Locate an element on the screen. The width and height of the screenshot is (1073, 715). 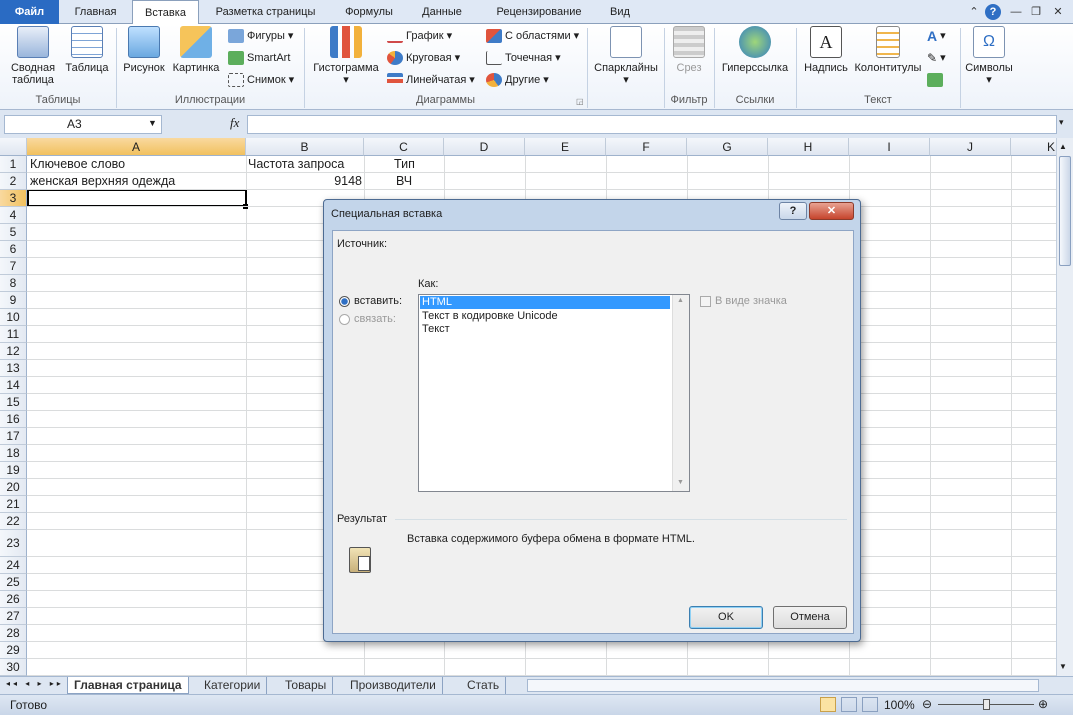
cancel-button: Отмена is located at coordinates (810, 617).